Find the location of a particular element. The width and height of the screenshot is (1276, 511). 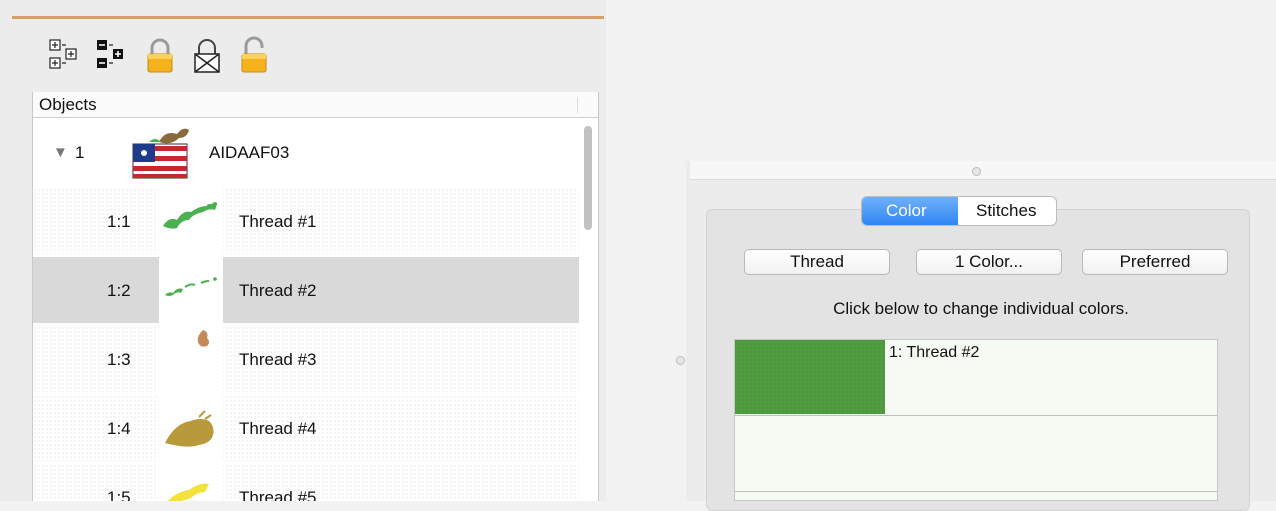

row-number: 1:1 is located at coordinates (119, 221).